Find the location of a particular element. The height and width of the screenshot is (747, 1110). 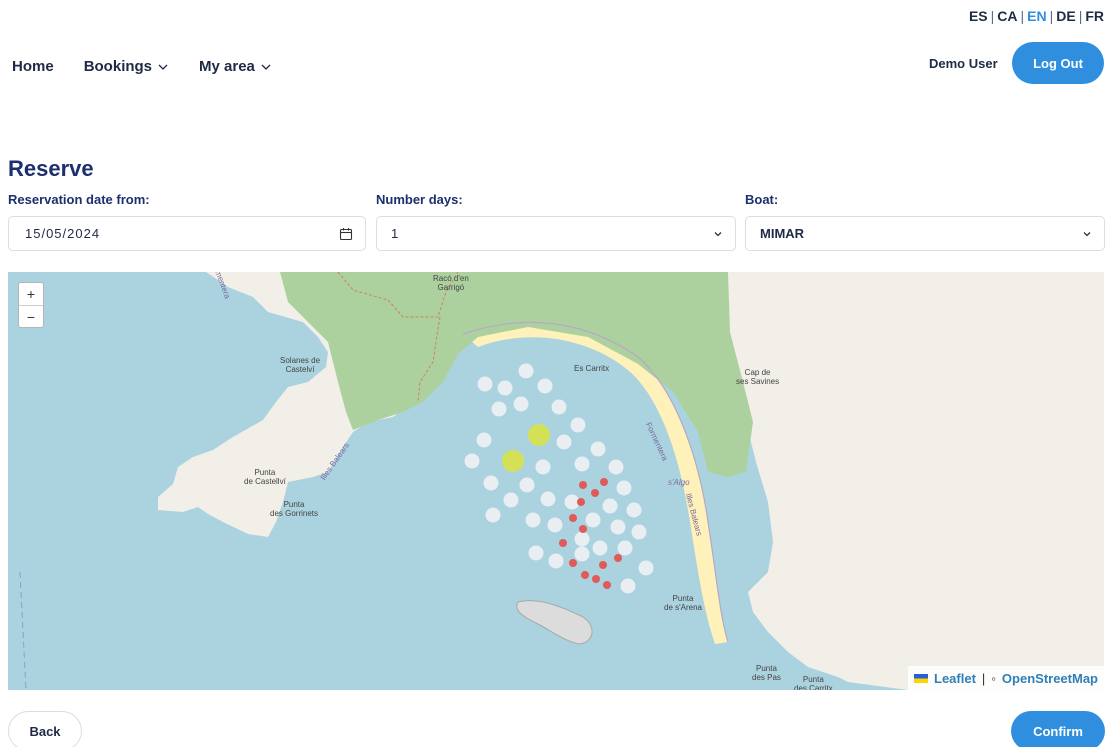

nav-home-label: Home is located at coordinates (33, 66).